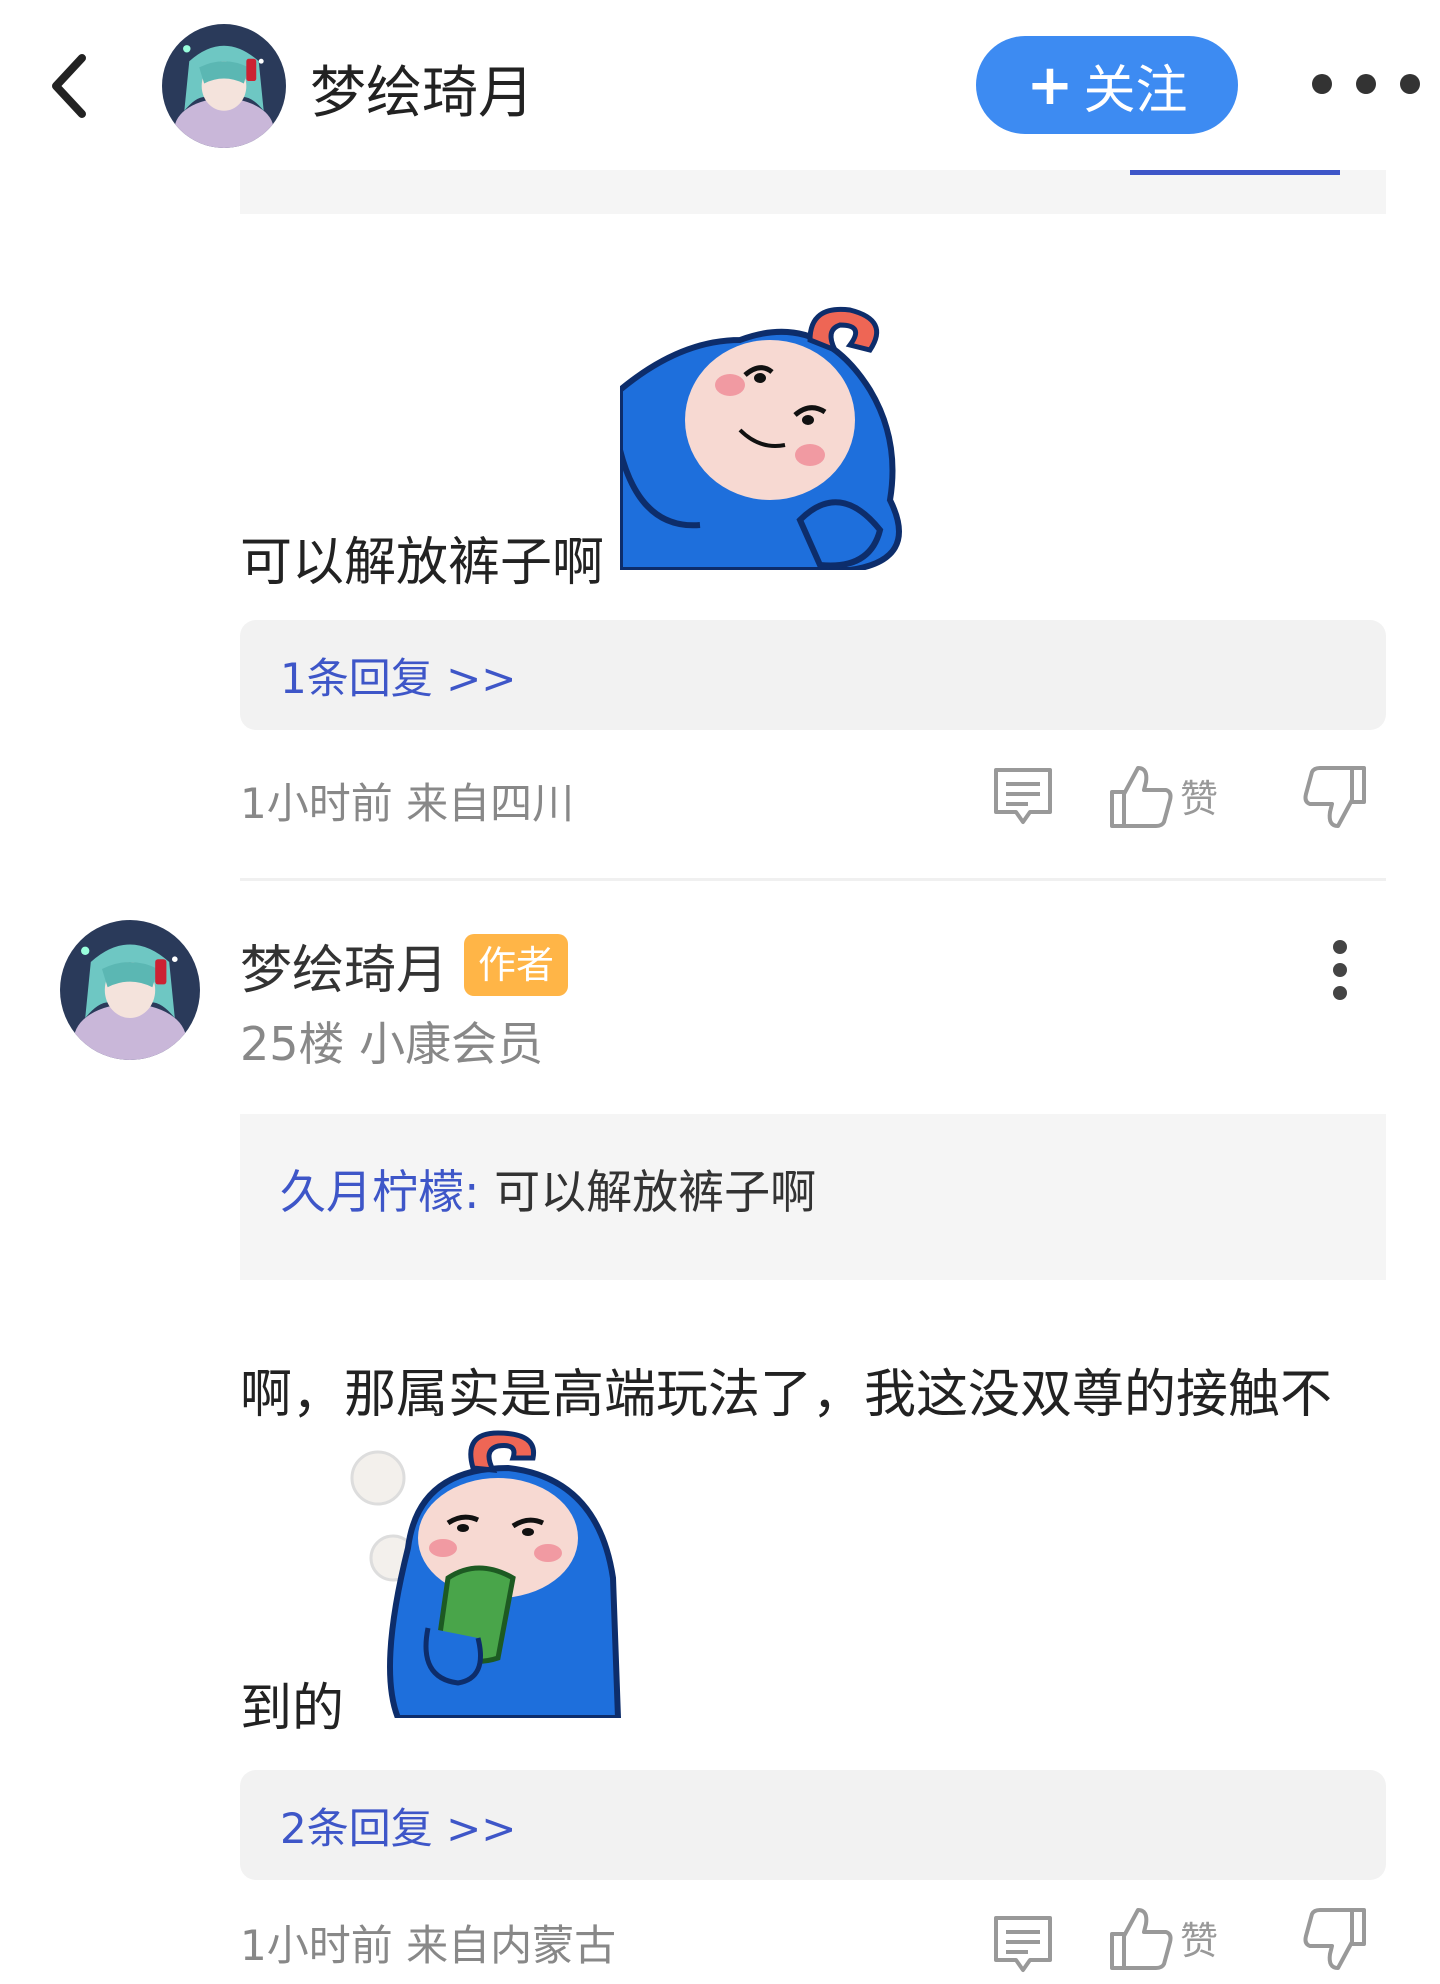 Image resolution: width=1440 pixels, height=1984 pixels. Describe the element at coordinates (763, 436) in the screenshot. I see `sticker-lying-blue-character` at that location.